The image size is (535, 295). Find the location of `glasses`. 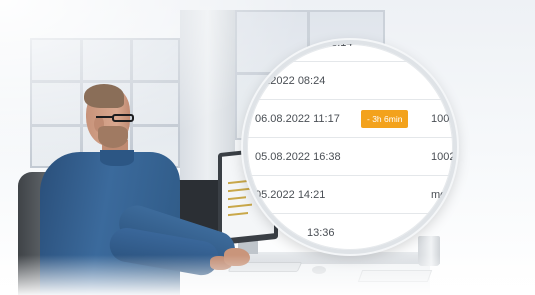

glasses is located at coordinates (123, 118).